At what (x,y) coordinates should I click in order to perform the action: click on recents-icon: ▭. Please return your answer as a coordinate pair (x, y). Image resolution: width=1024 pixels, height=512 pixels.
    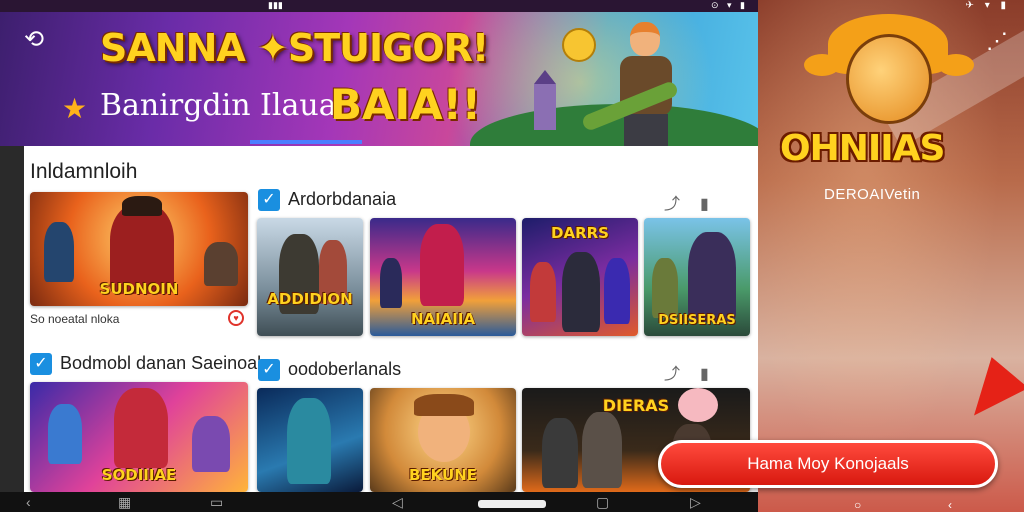
    Looking at the image, I should click on (216, 502).